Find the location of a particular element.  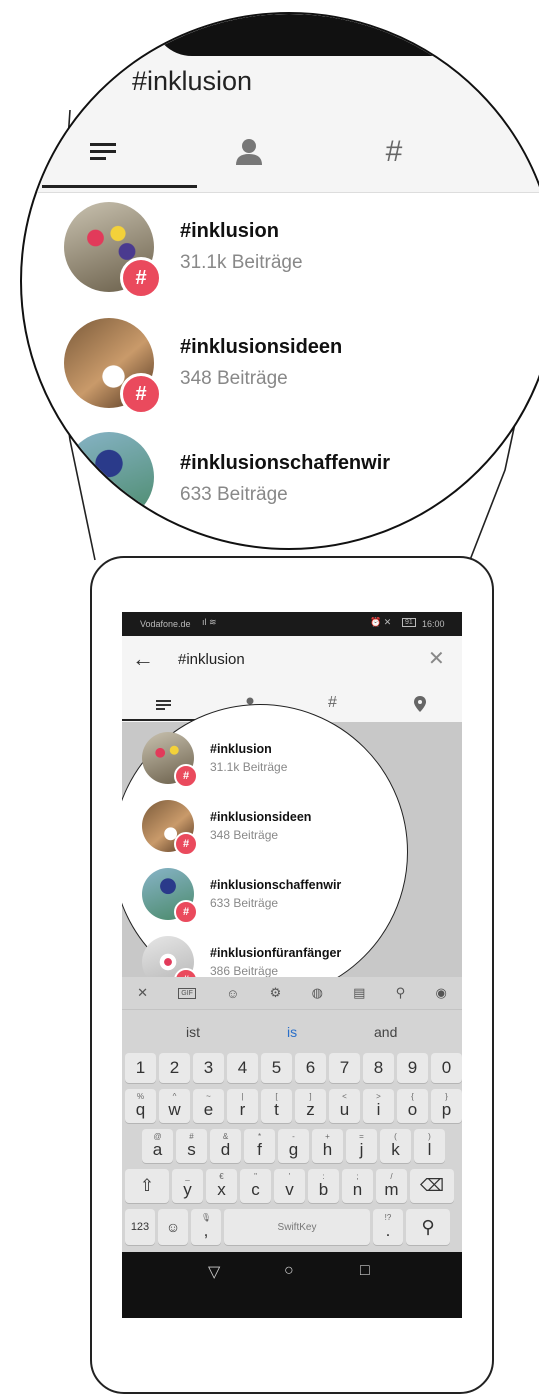

key: = j is located at coordinates (361, 1146).